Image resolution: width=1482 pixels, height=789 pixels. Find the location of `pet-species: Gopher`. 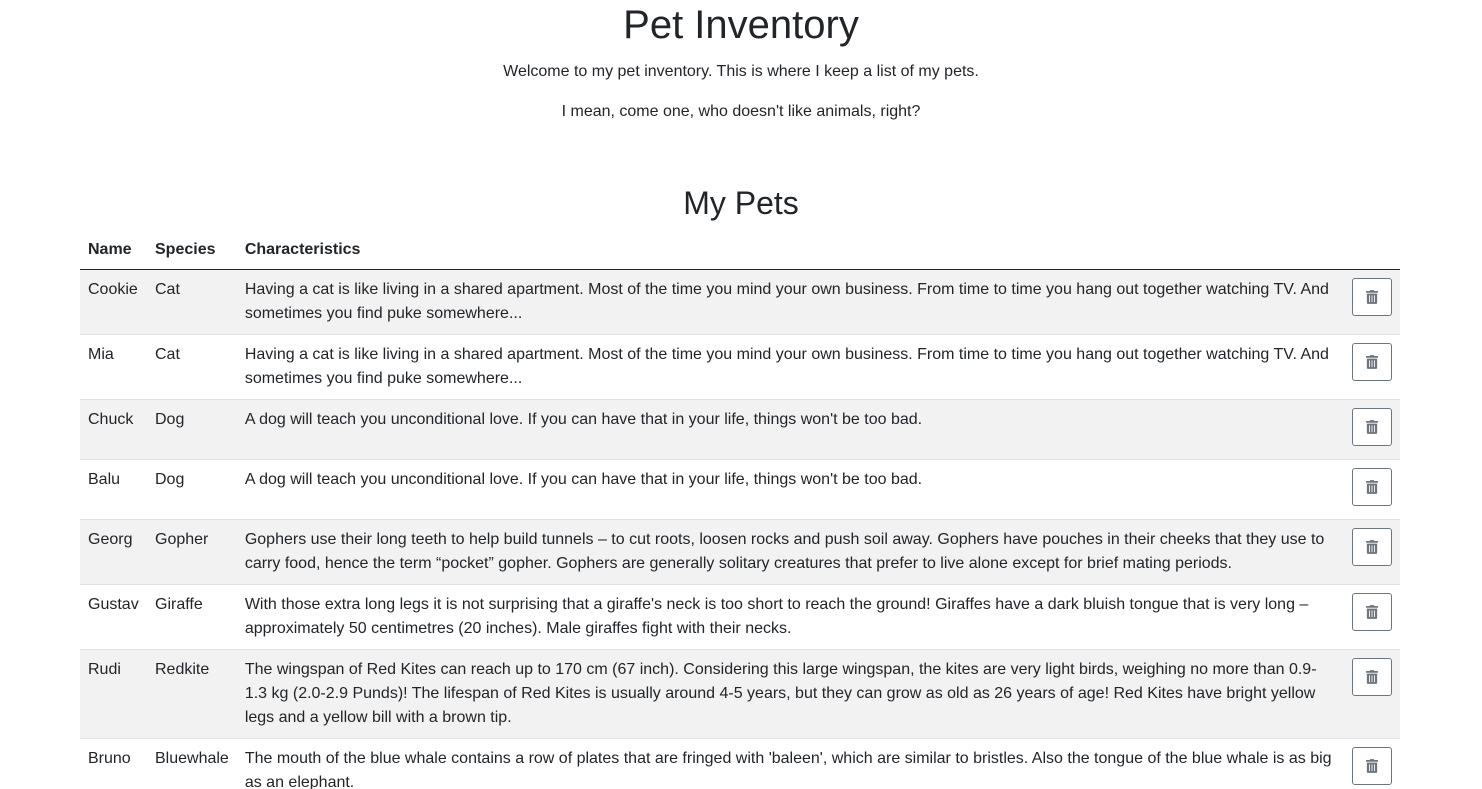

pet-species: Gopher is located at coordinates (192, 552).